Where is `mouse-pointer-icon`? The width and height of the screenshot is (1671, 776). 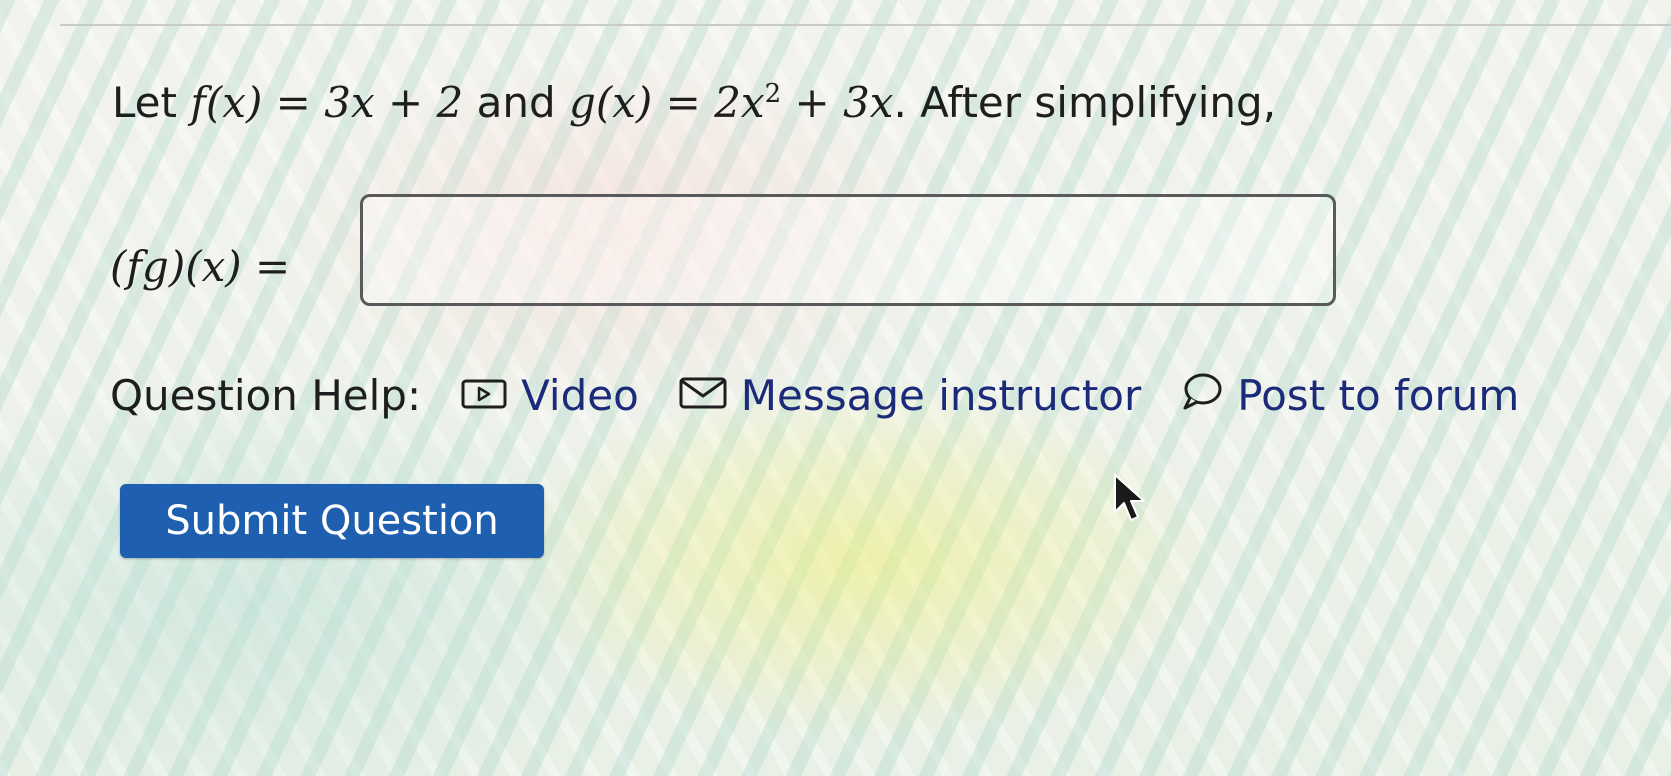 mouse-pointer-icon is located at coordinates (1132, 502).